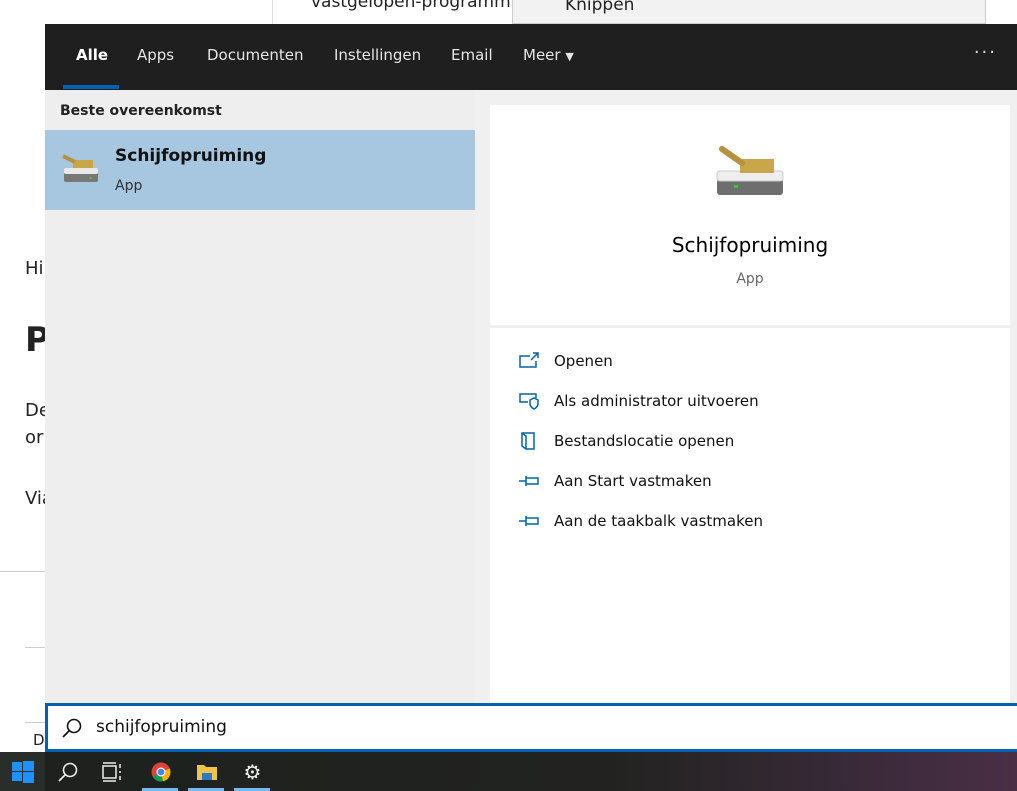 The height and width of the screenshot is (791, 1017). Describe the element at coordinates (91, 87) in the screenshot. I see `active-tab-indicator` at that location.